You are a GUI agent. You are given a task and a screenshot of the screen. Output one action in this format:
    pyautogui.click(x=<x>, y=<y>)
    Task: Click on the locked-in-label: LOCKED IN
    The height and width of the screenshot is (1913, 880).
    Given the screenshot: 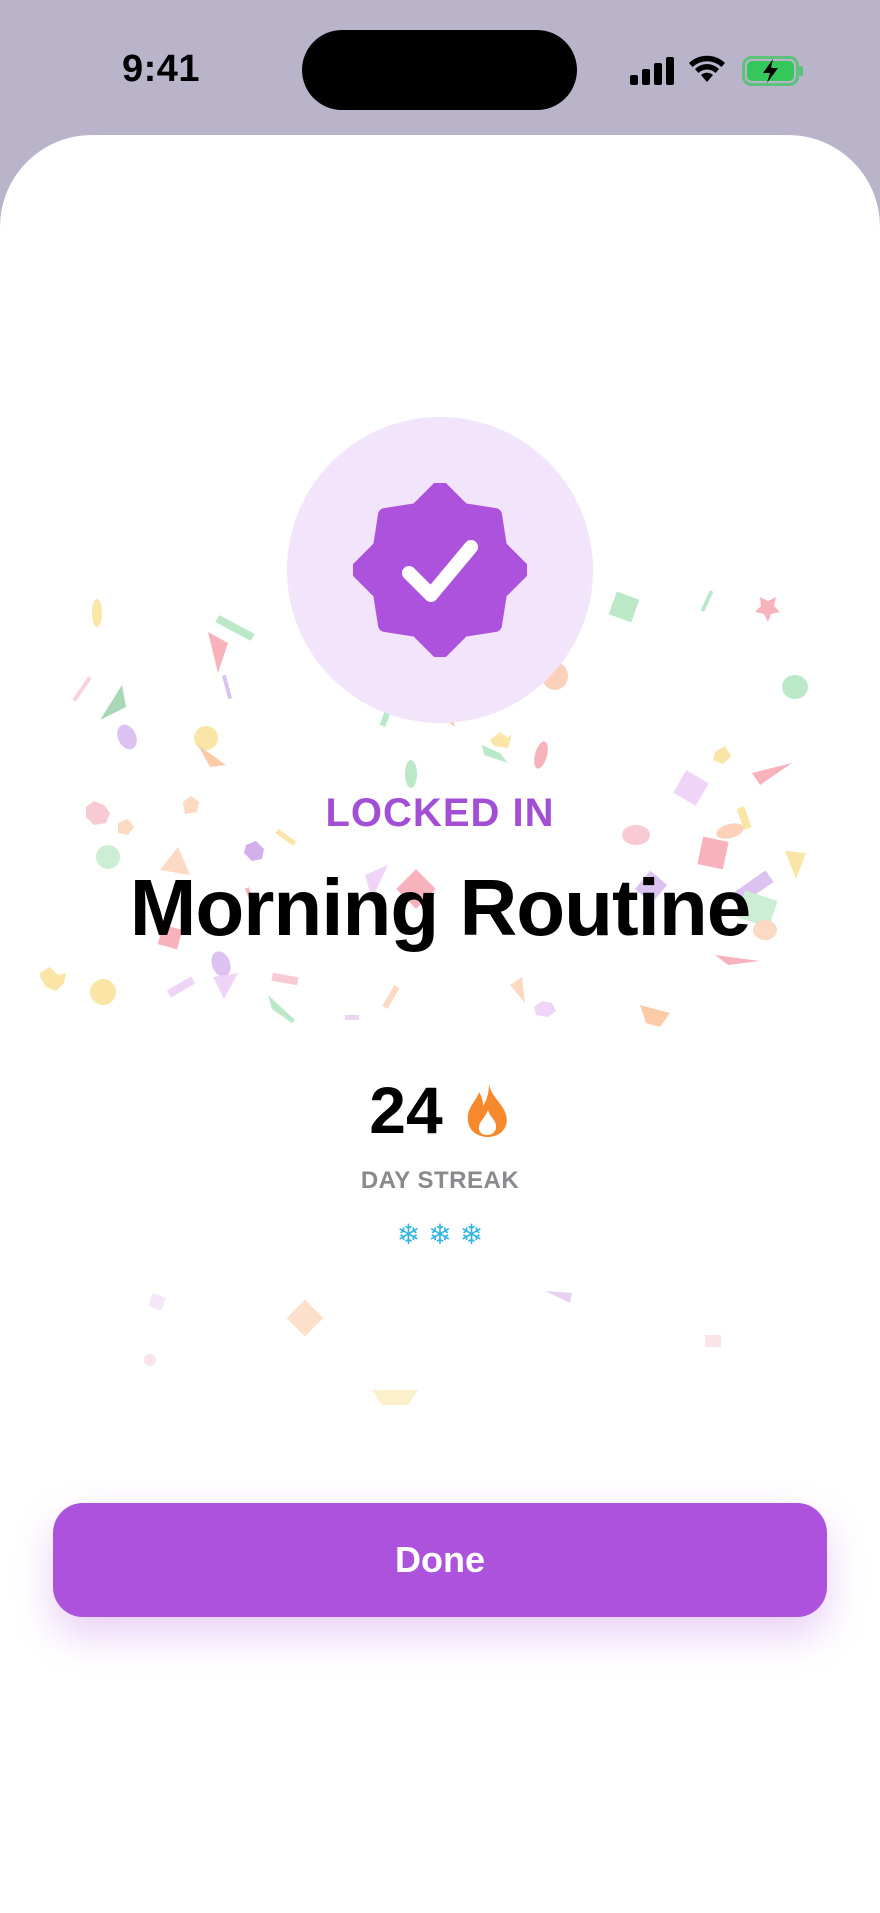 What is the action you would take?
    pyautogui.click(x=440, y=813)
    